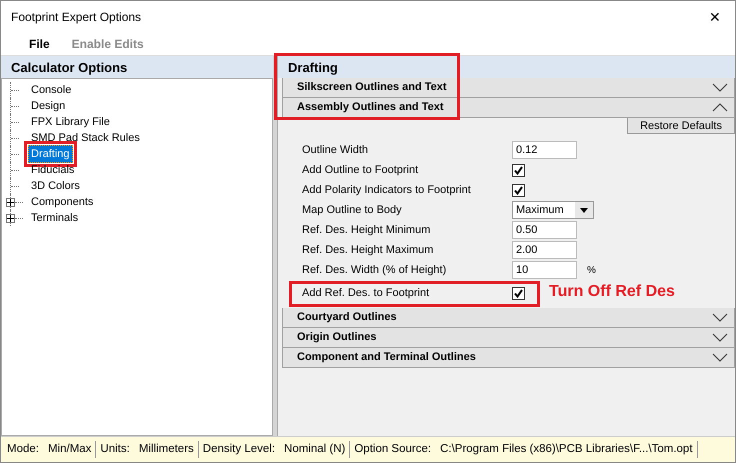 The image size is (736, 463). What do you see at coordinates (553, 210) in the screenshot?
I see `dropdown: Maximum` at bounding box center [553, 210].